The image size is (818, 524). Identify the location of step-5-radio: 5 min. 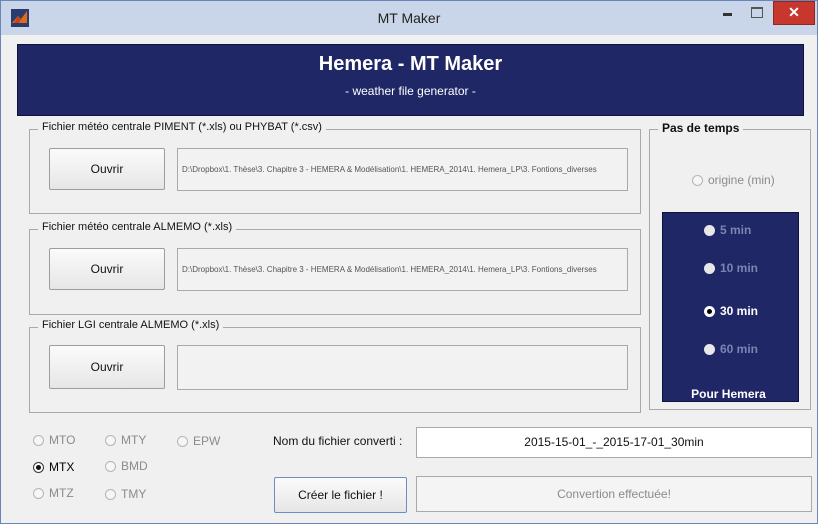
(727, 230).